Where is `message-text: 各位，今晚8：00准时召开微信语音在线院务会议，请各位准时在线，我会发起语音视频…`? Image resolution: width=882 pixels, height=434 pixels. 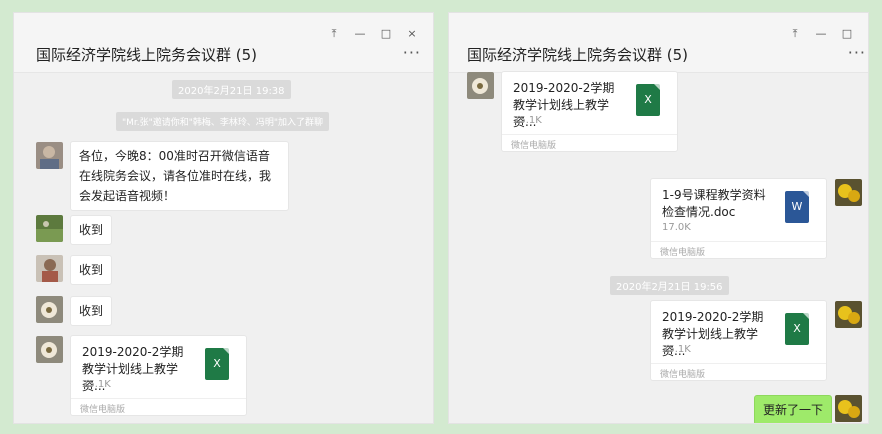 message-text: 各位，今晚8：00准时召开微信语音在线院务会议，请各位准时在线，我会发起语音视频… is located at coordinates (175, 176).